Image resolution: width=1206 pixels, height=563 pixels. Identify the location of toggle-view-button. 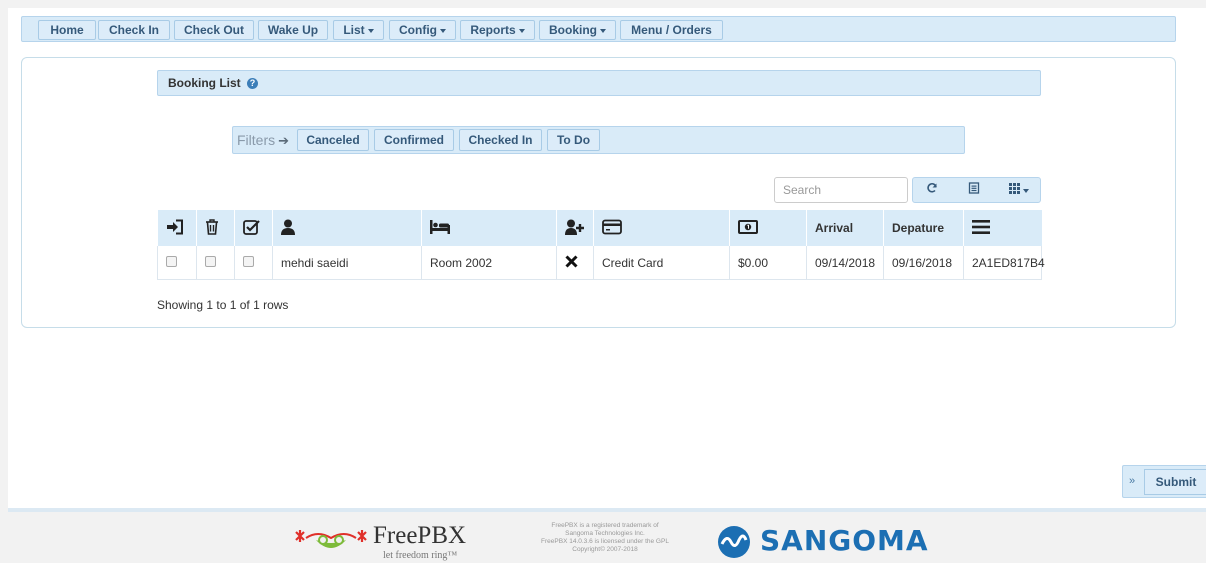
(974, 190).